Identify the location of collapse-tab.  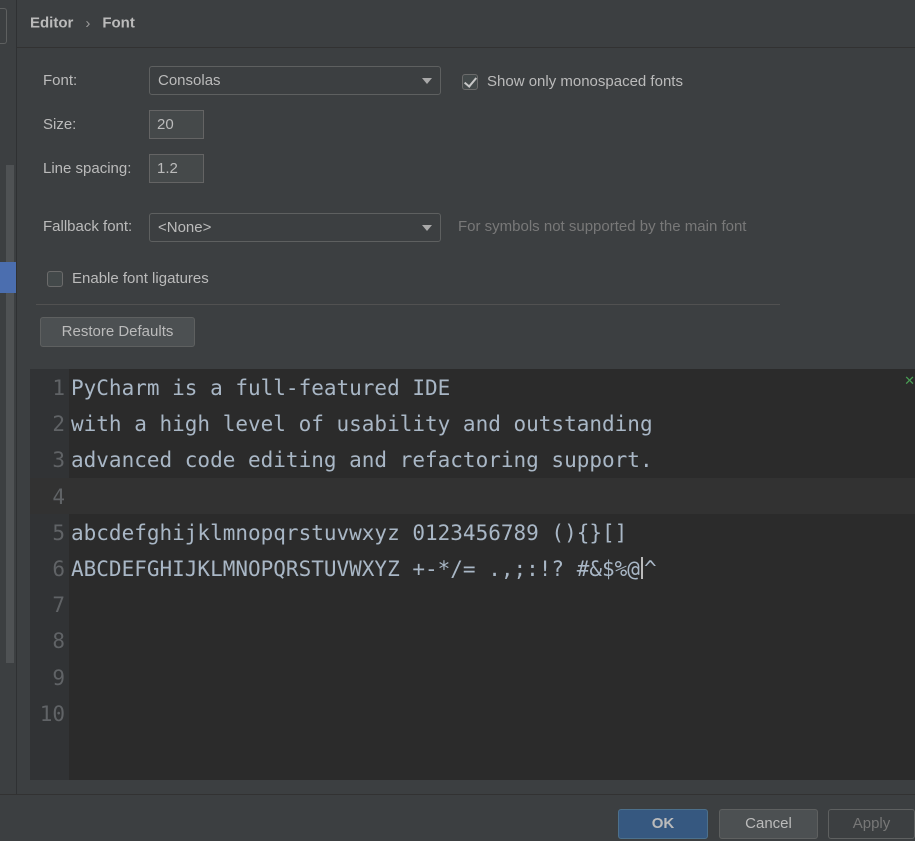
(3, 26).